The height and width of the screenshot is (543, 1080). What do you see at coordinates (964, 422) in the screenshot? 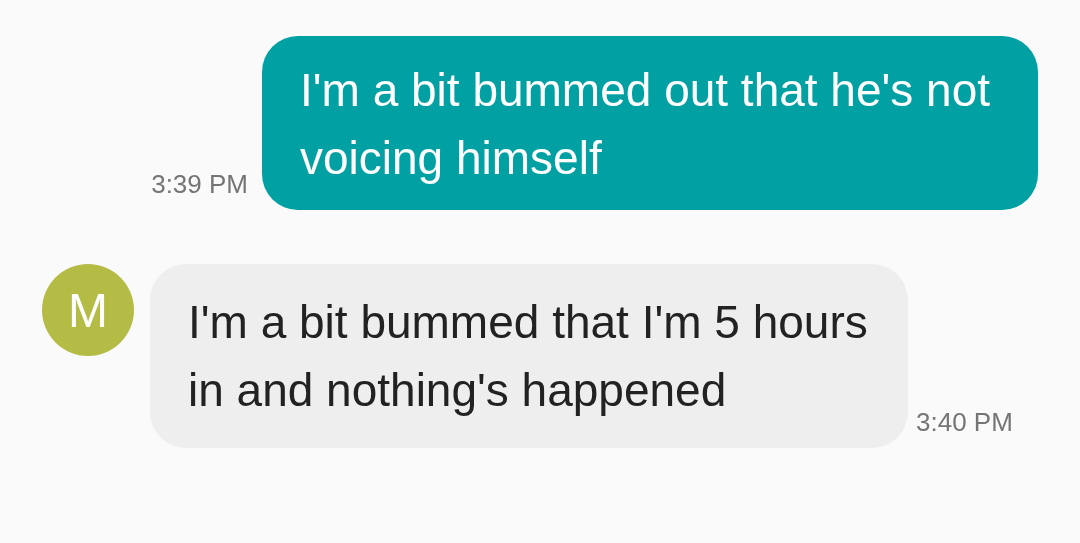
I see `message-time: 3:40 PM` at bounding box center [964, 422].